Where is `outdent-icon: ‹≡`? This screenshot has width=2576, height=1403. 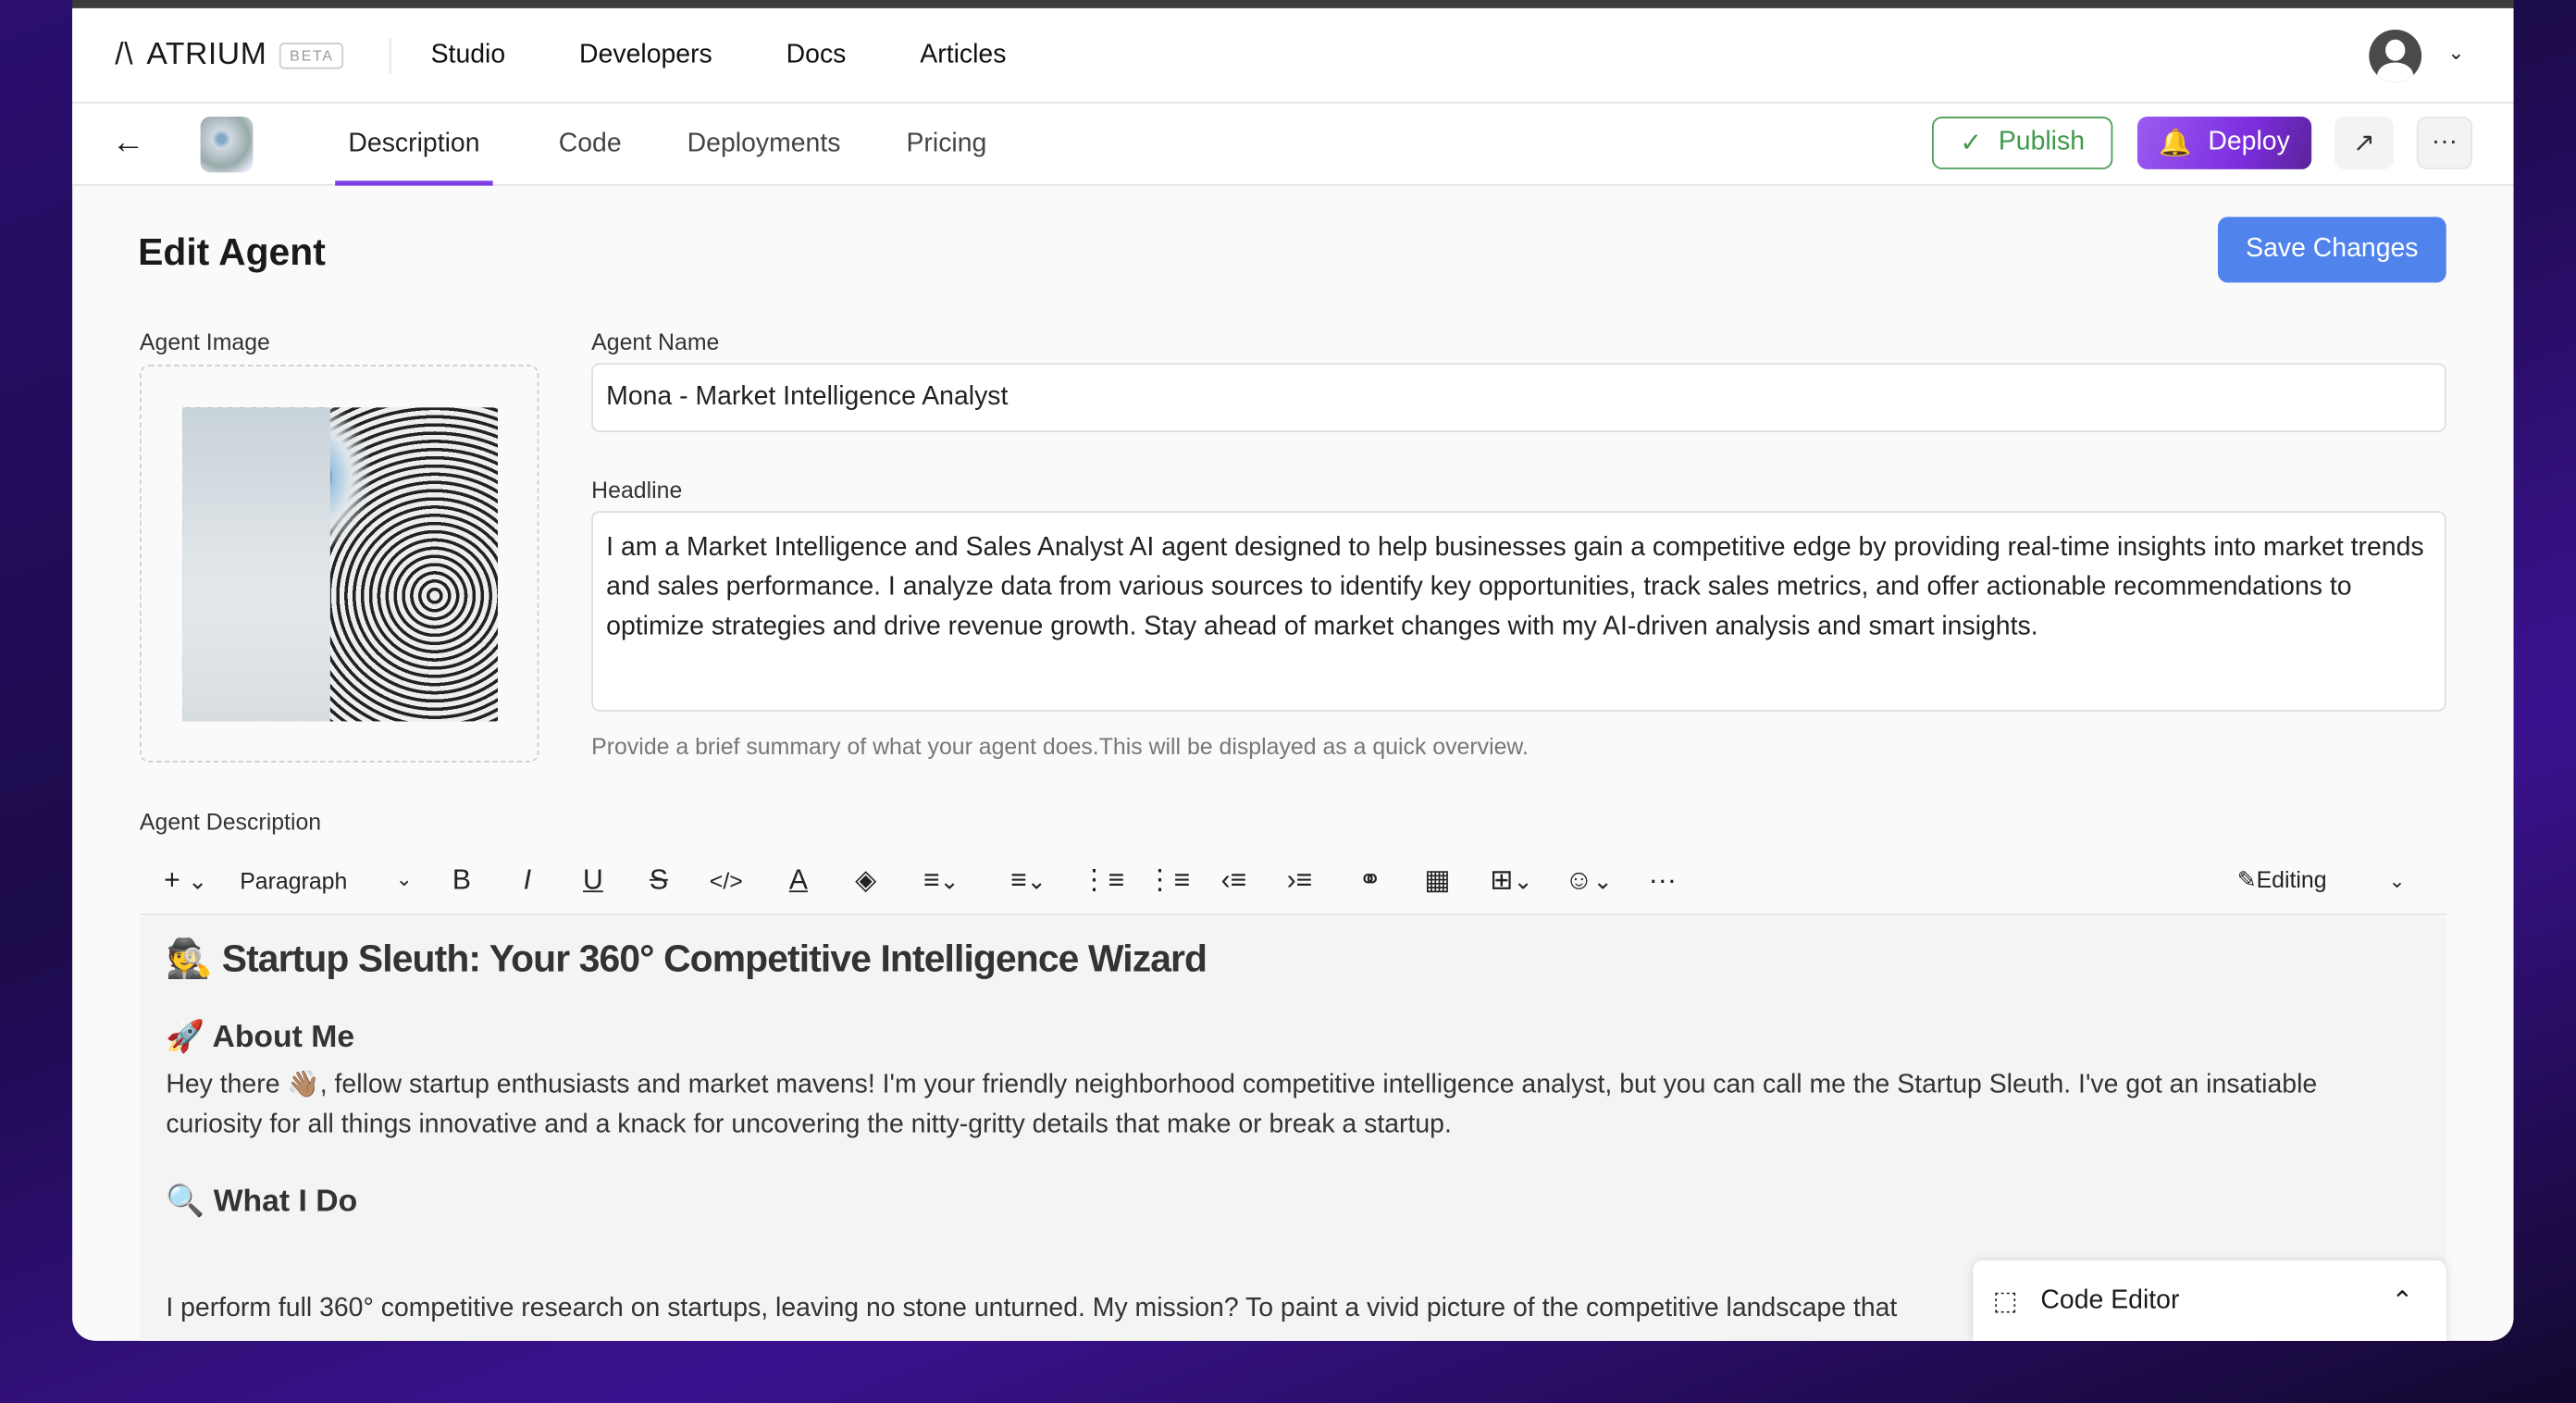 outdent-icon: ‹≡ is located at coordinates (1234, 880).